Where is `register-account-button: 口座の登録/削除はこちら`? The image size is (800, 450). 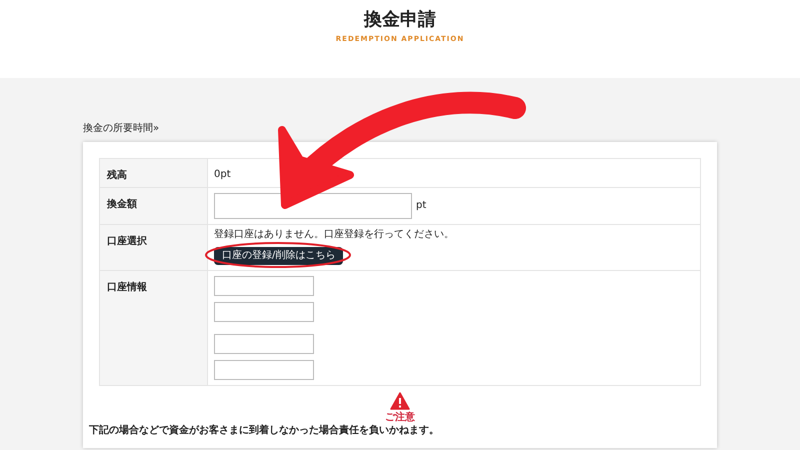 register-account-button: 口座の登録/削除はこちら is located at coordinates (279, 256).